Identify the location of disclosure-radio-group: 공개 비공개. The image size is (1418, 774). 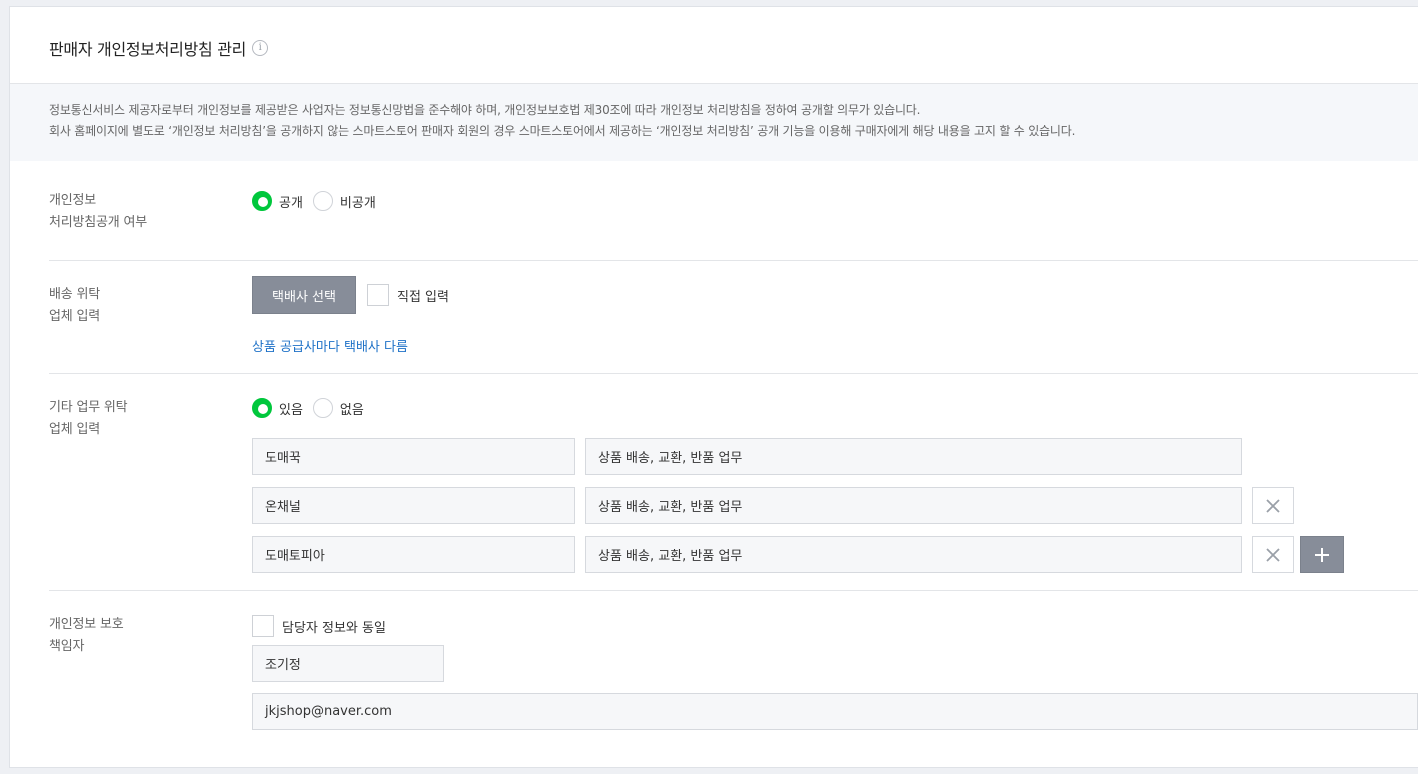
(319, 201).